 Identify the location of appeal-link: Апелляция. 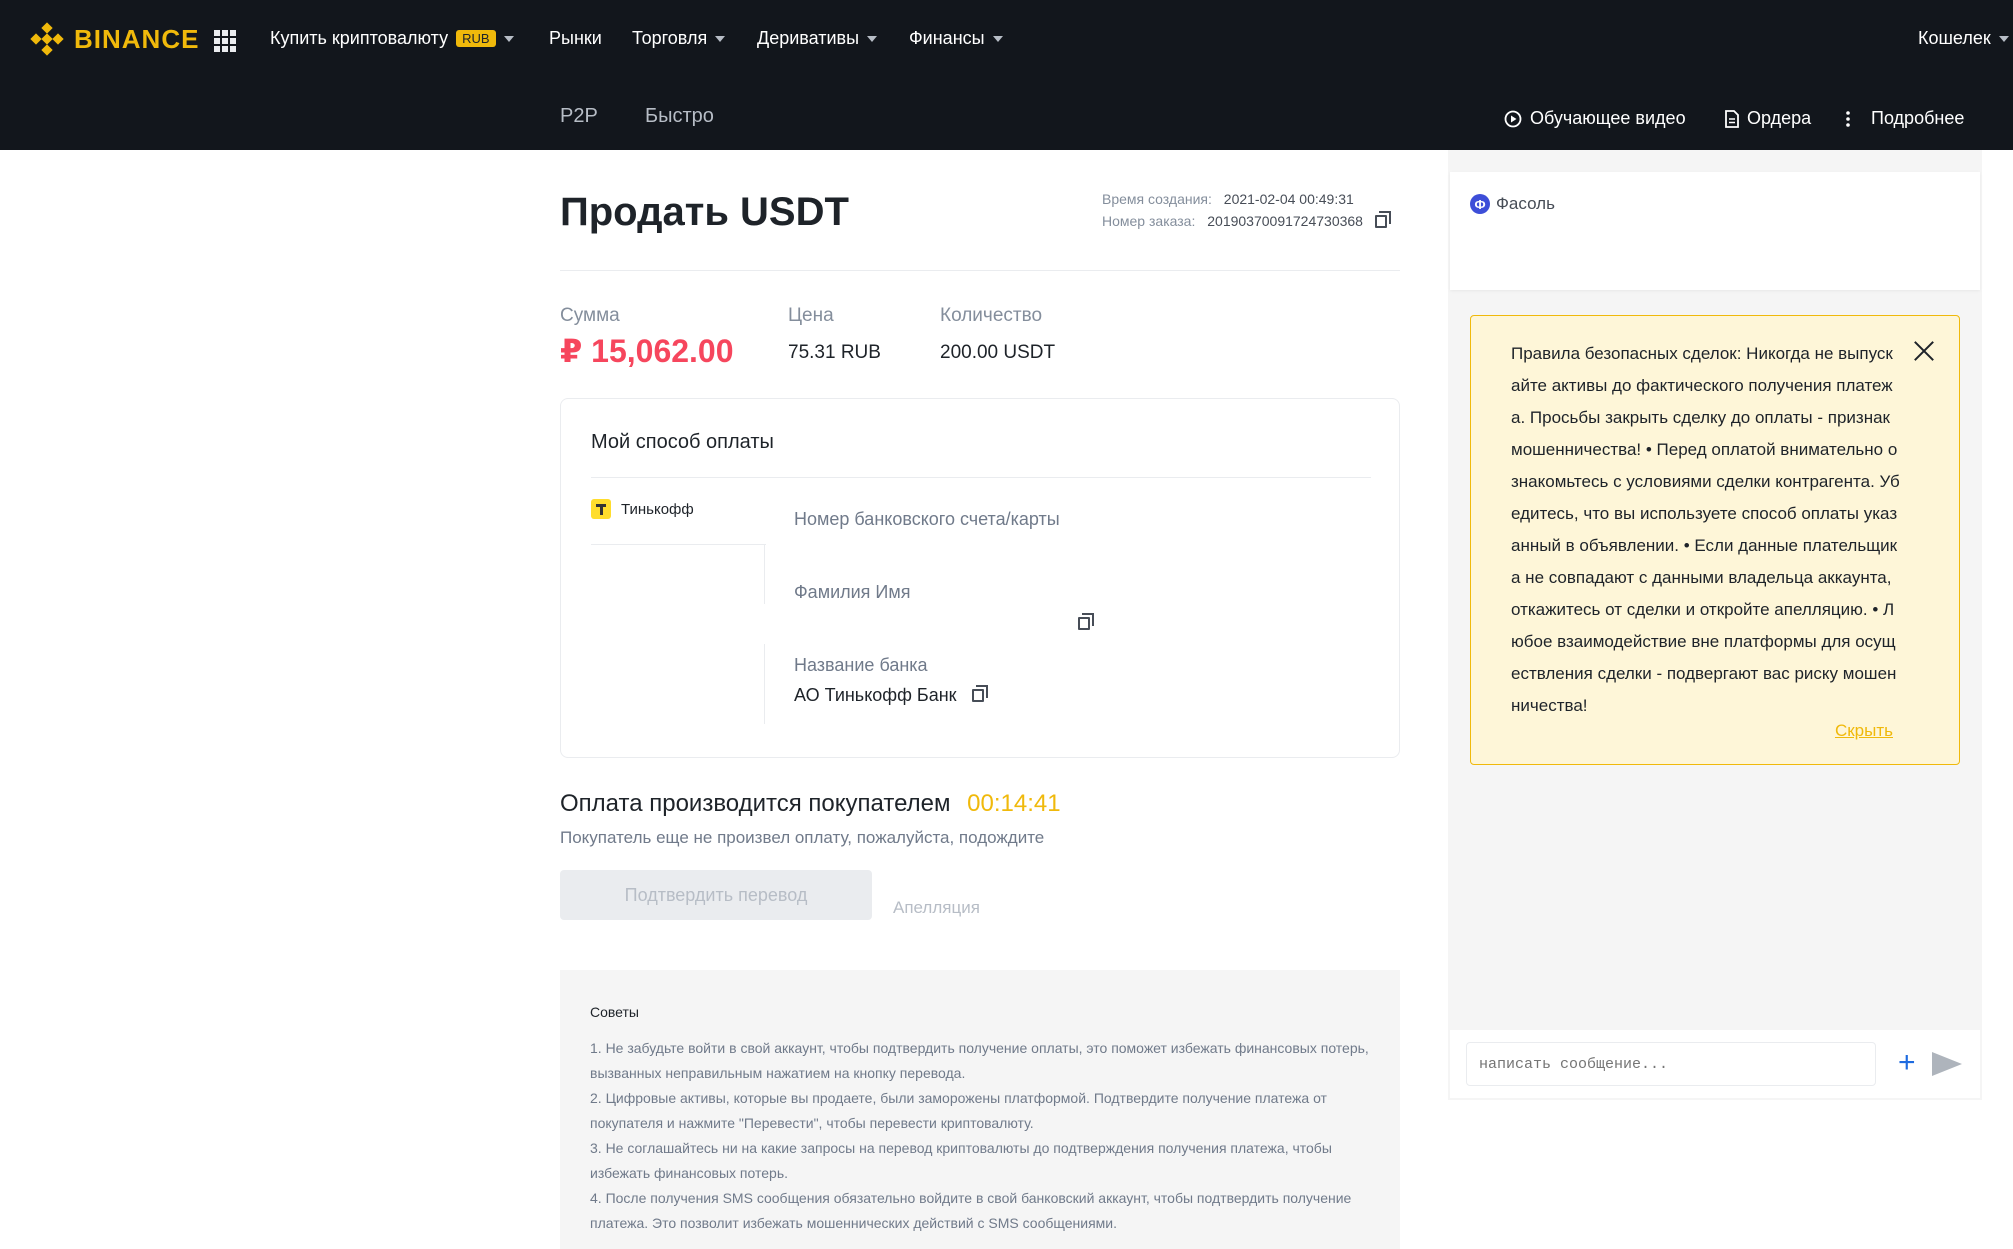
(936, 908).